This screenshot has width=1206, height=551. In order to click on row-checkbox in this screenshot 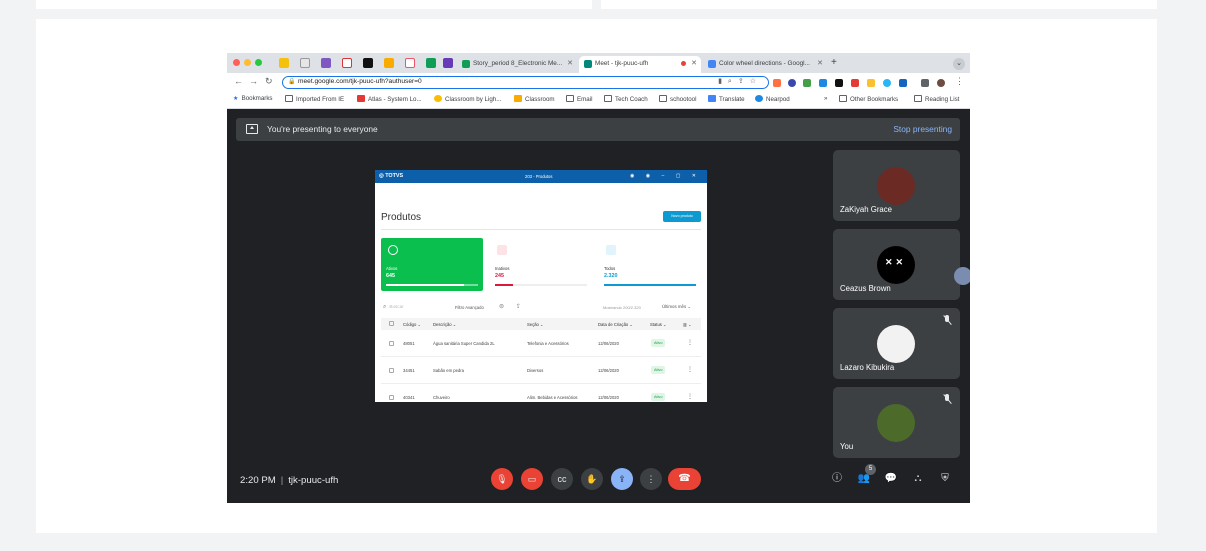, I will do `click(391, 370)`.